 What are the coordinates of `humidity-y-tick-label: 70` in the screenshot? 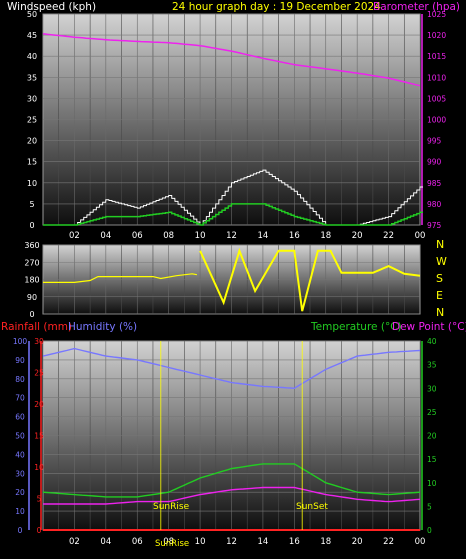 It's located at (20, 398).